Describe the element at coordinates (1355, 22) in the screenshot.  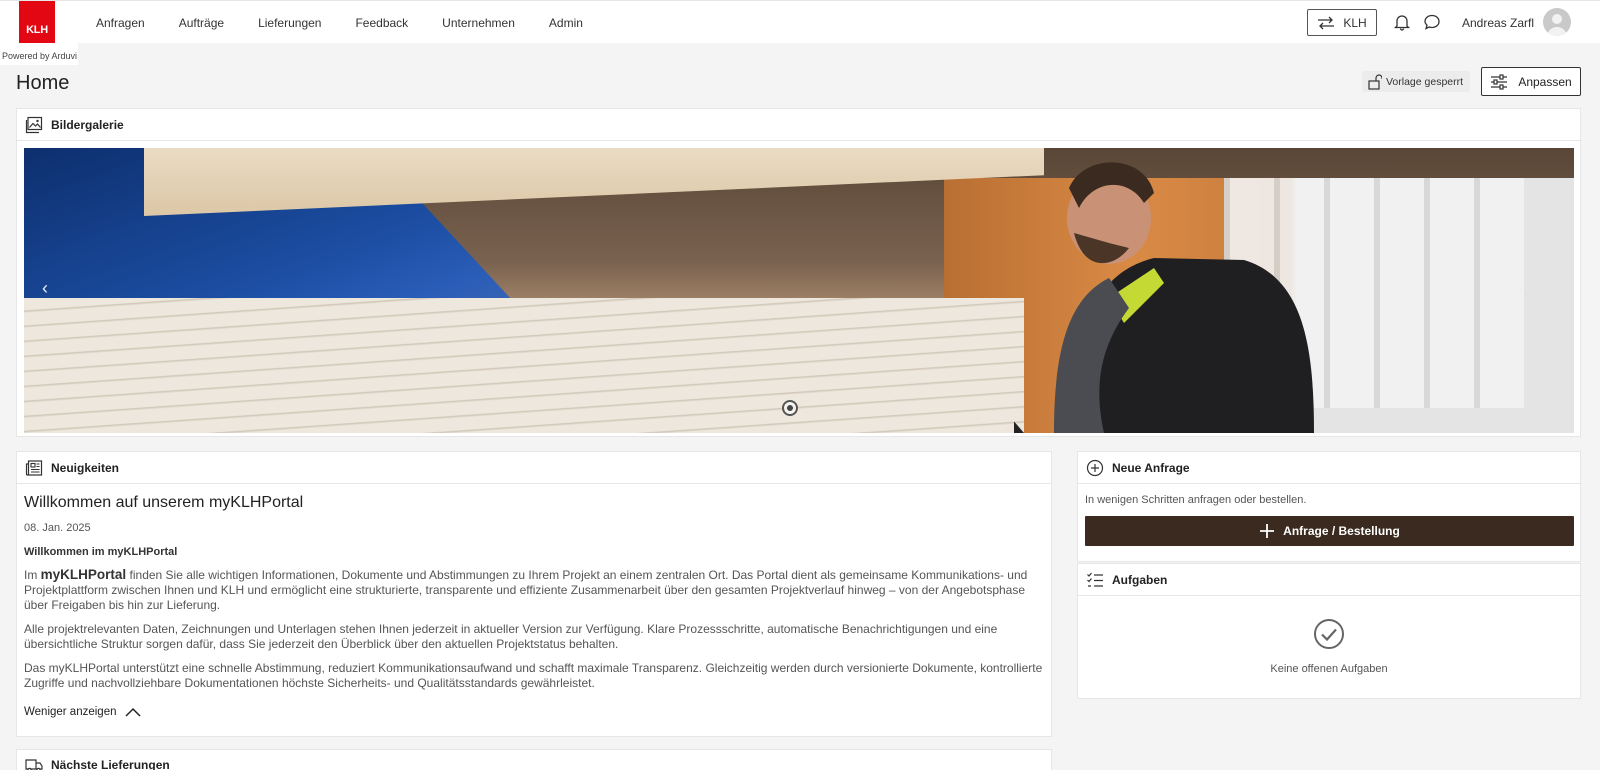
I see `company-switch-label: KLH` at that location.